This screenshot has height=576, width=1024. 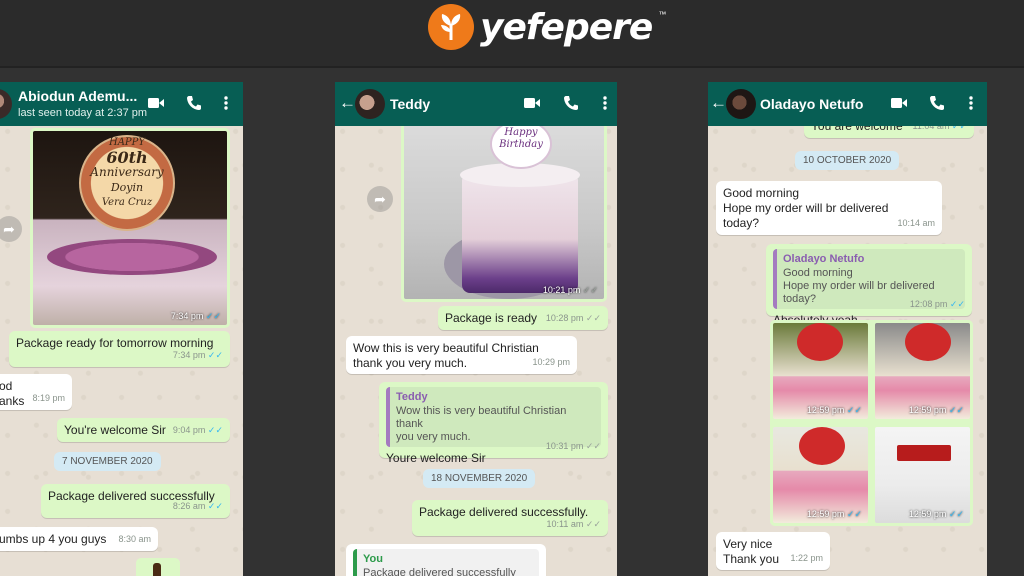 I want to click on message-time: 12:08 pm ✓✓, so click(x=937, y=304).